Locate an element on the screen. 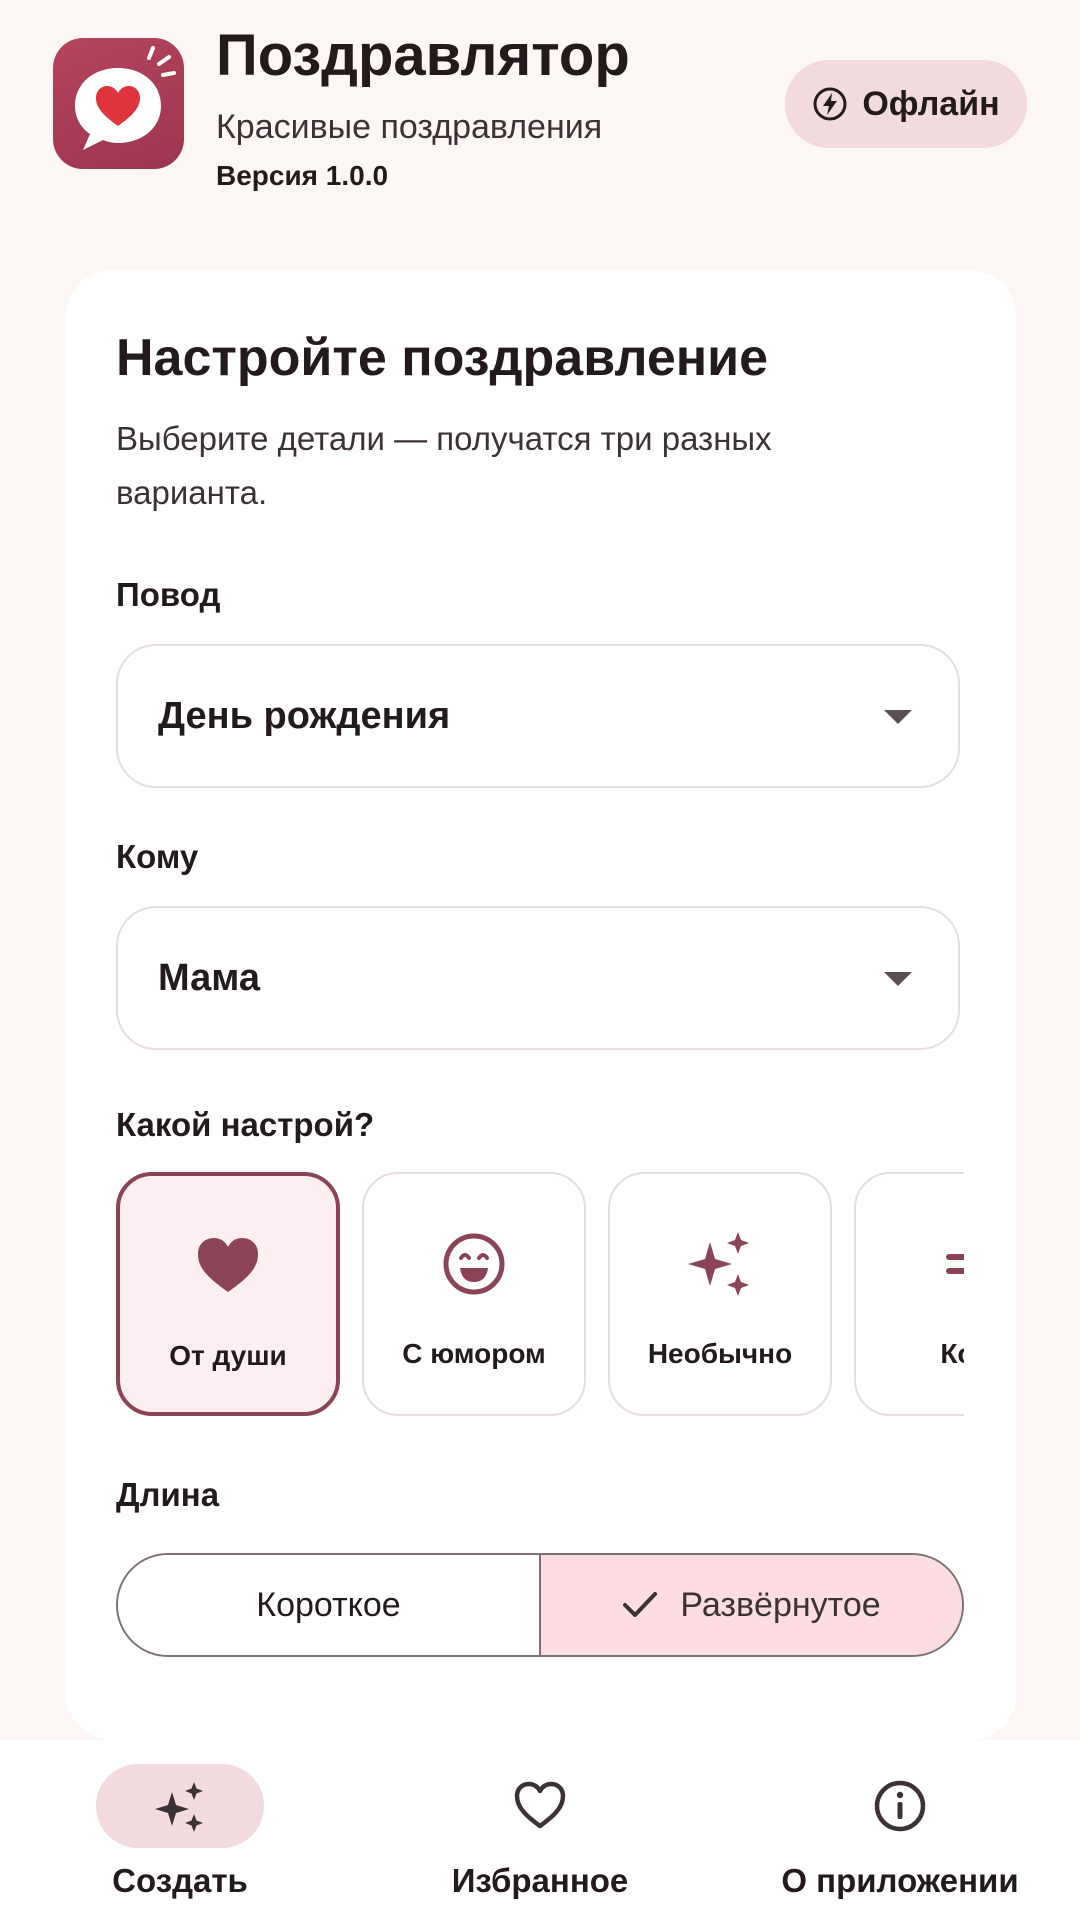 This screenshot has height=1920, width=1080. app-version: Версия 1.0.0 is located at coordinates (302, 175).